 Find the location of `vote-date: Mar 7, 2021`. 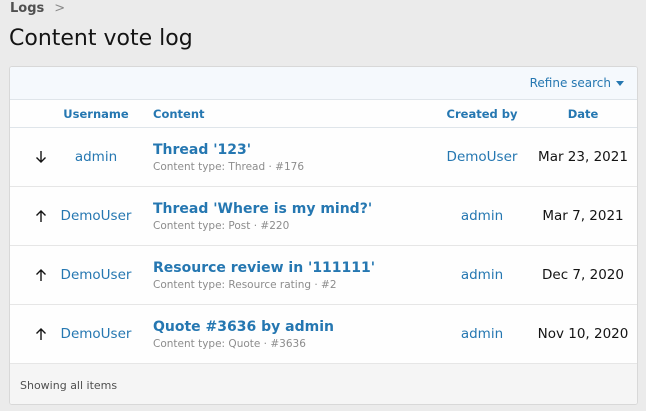

vote-date: Mar 7, 2021 is located at coordinates (583, 216).